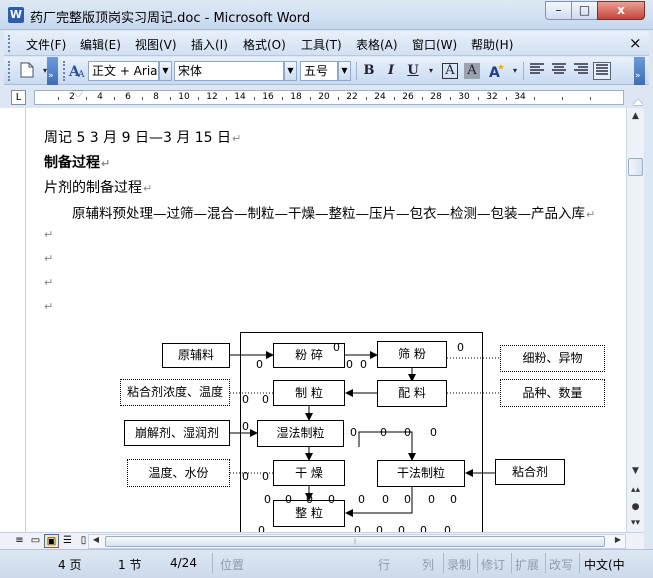 The height and width of the screenshot is (578, 653). What do you see at coordinates (196, 355) in the screenshot?
I see `flow-box-raw-material: 原辅料` at bounding box center [196, 355].